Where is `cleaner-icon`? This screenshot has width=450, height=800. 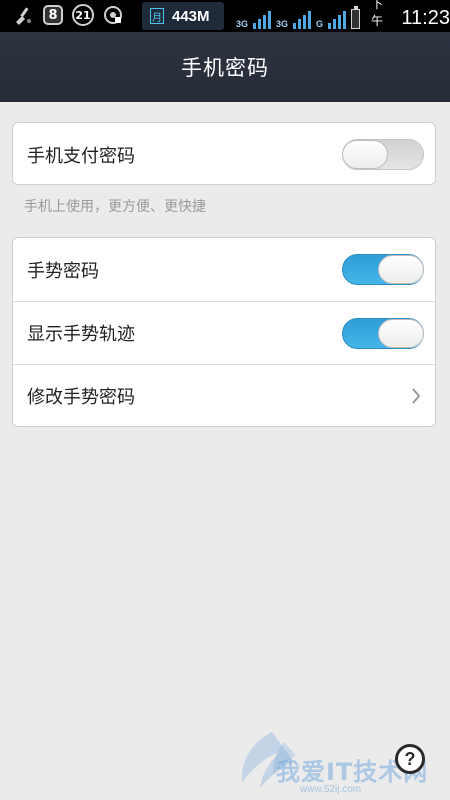 cleaner-icon is located at coordinates (23, 15).